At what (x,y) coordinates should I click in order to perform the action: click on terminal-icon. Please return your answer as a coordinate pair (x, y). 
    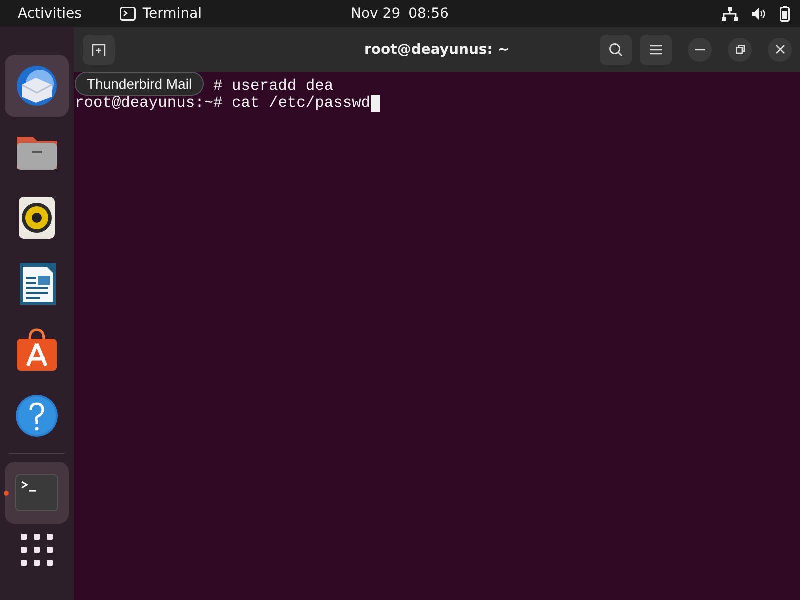
    Looking at the image, I should click on (128, 13).